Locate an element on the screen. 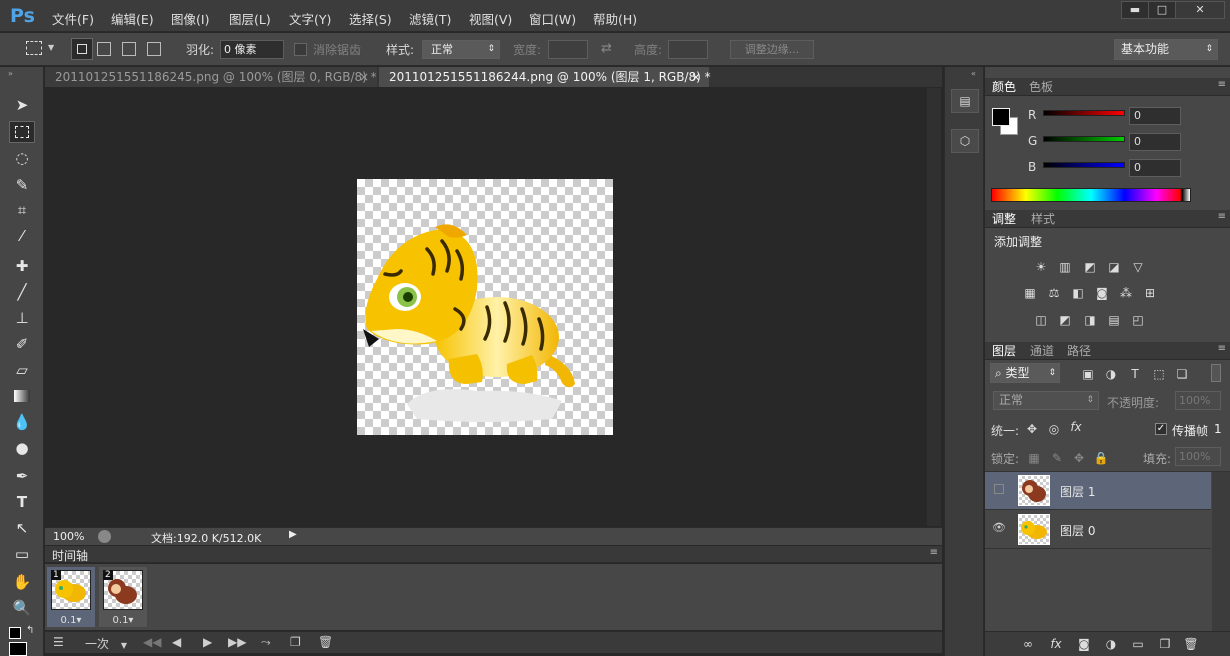  layer-row-layer-1: 图层 1 is located at coordinates (1098, 491).